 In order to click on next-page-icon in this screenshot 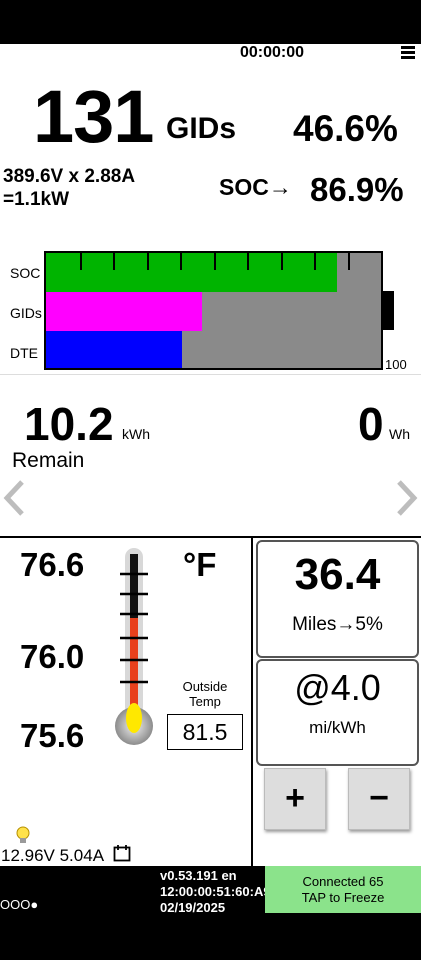, I will do `click(407, 498)`.